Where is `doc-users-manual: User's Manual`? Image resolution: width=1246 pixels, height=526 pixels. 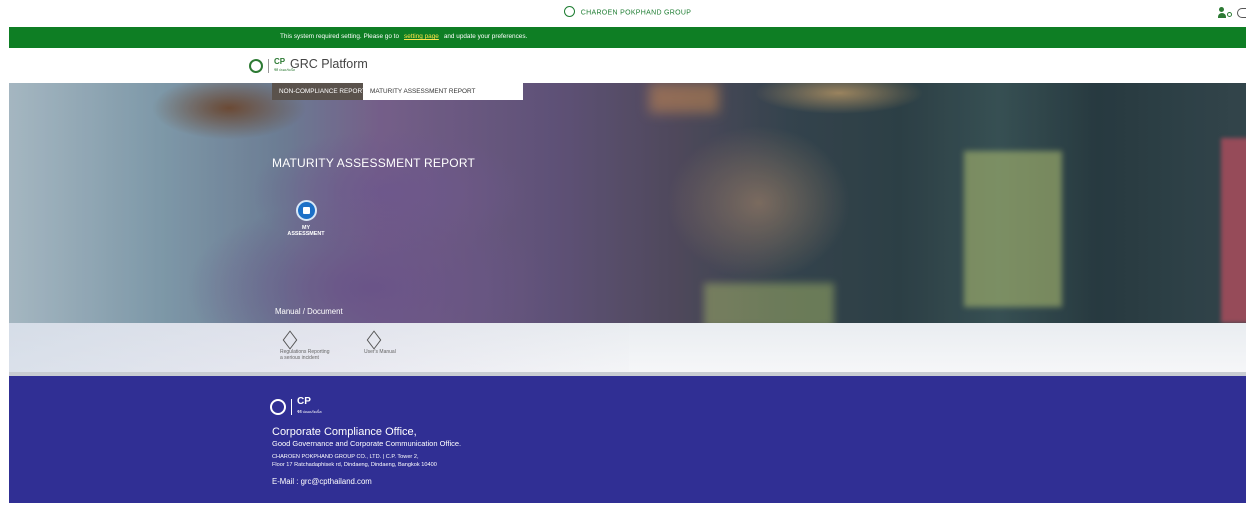 doc-users-manual: User's Manual is located at coordinates (396, 344).